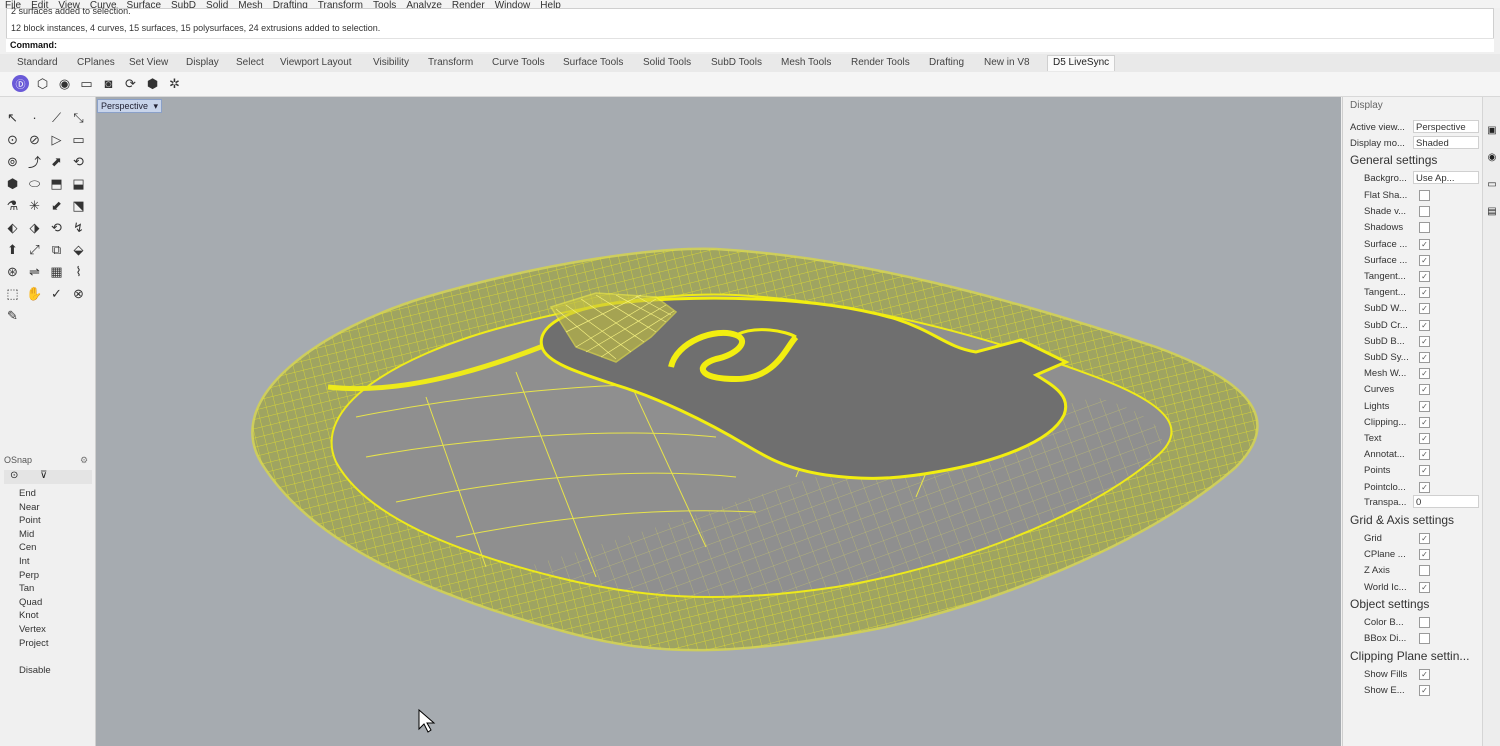  Describe the element at coordinates (56, 183) in the screenshot. I see `extrude-icon: ⬒` at that location.